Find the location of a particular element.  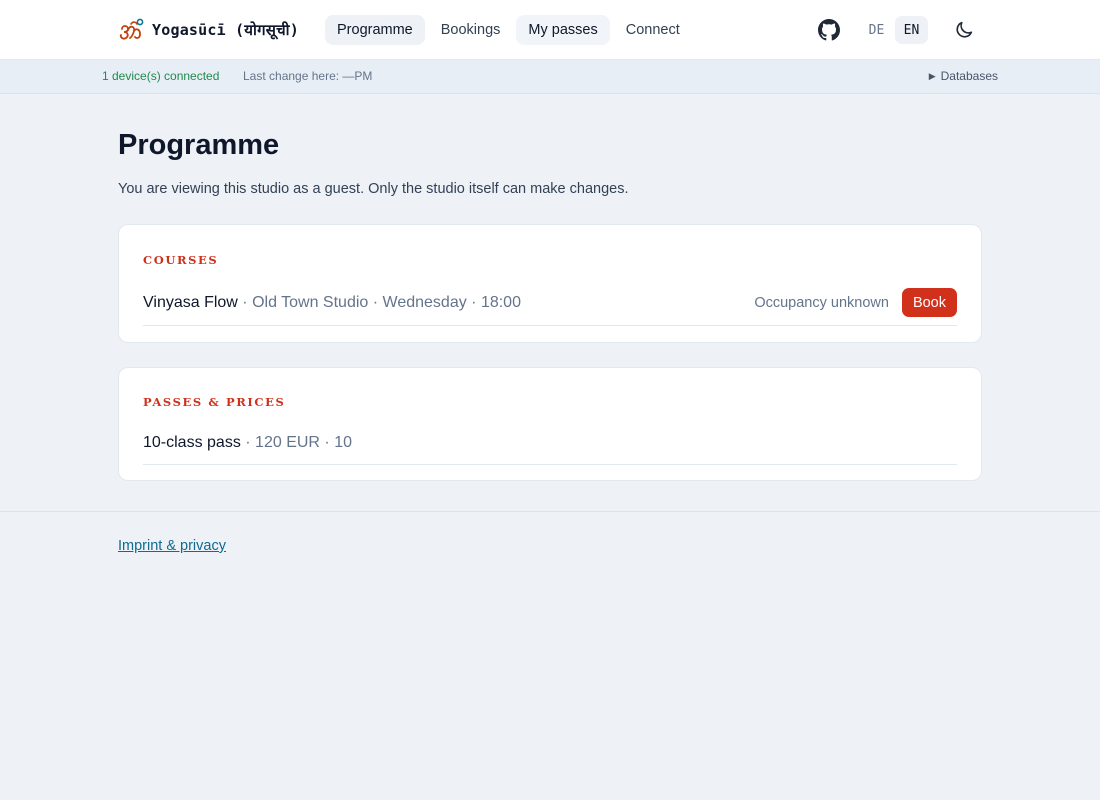

page-title: Programme is located at coordinates (199, 145).